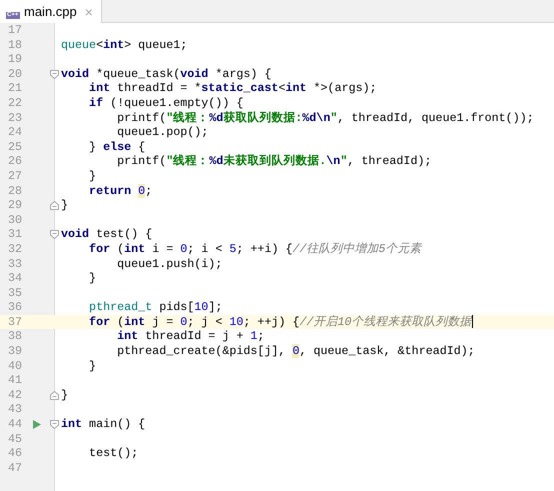 Image resolution: width=554 pixels, height=491 pixels. What do you see at coordinates (14, 263) in the screenshot?
I see `line-number: 33` at bounding box center [14, 263].